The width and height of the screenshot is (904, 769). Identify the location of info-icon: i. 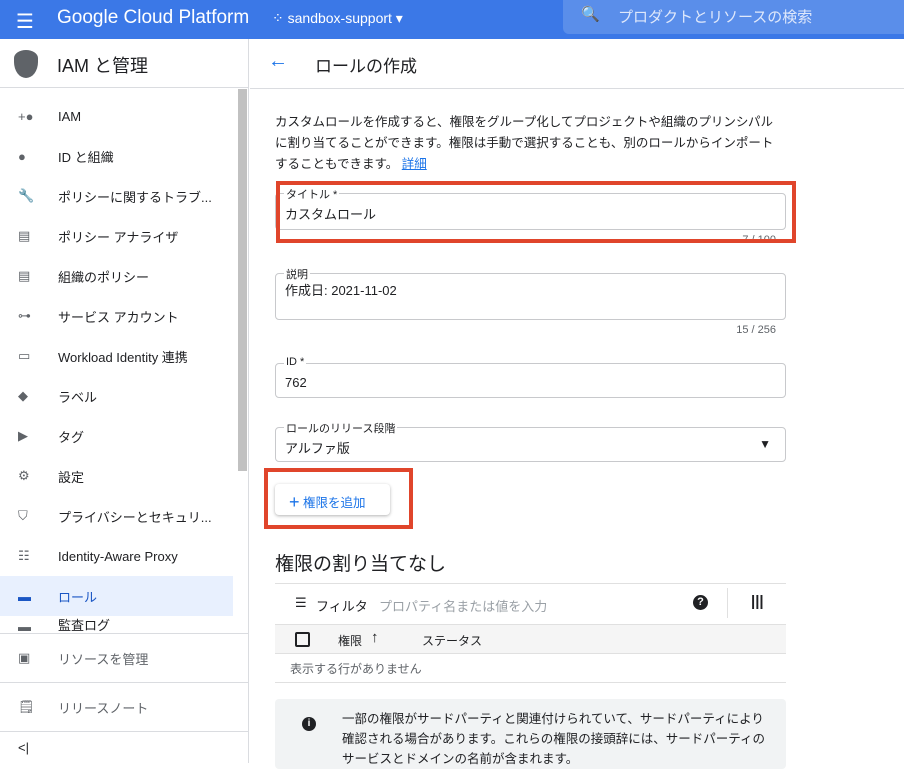
(309, 724).